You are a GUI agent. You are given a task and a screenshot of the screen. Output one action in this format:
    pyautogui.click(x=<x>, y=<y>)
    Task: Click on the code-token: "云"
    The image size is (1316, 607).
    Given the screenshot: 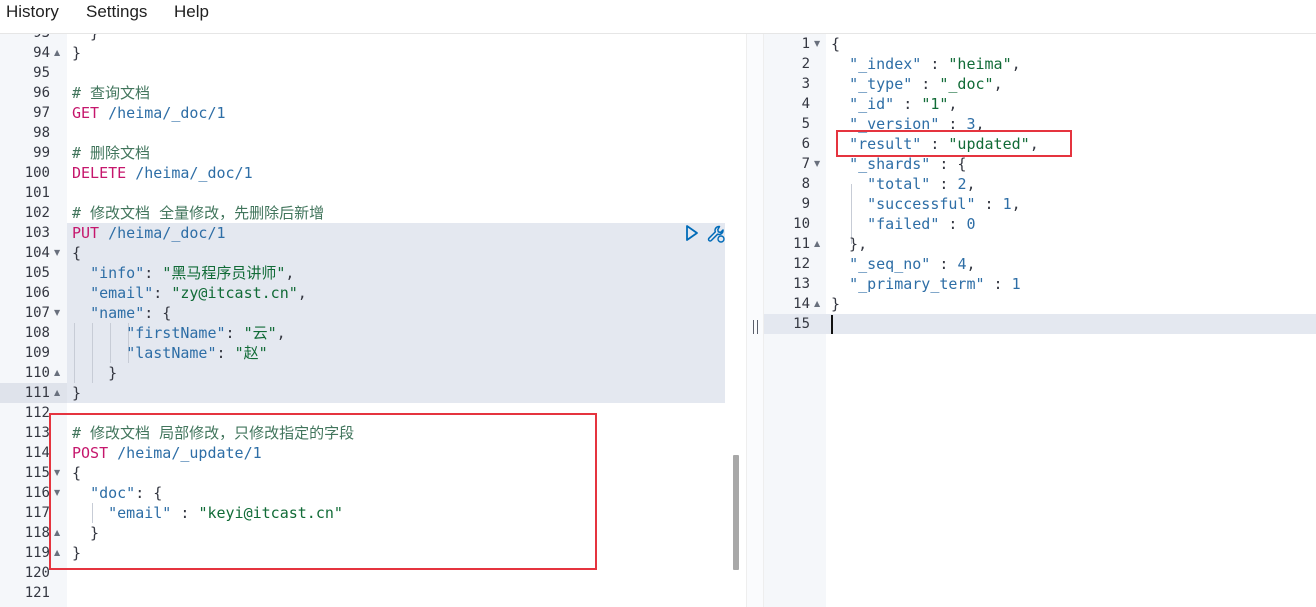 What is the action you would take?
    pyautogui.click(x=260, y=333)
    